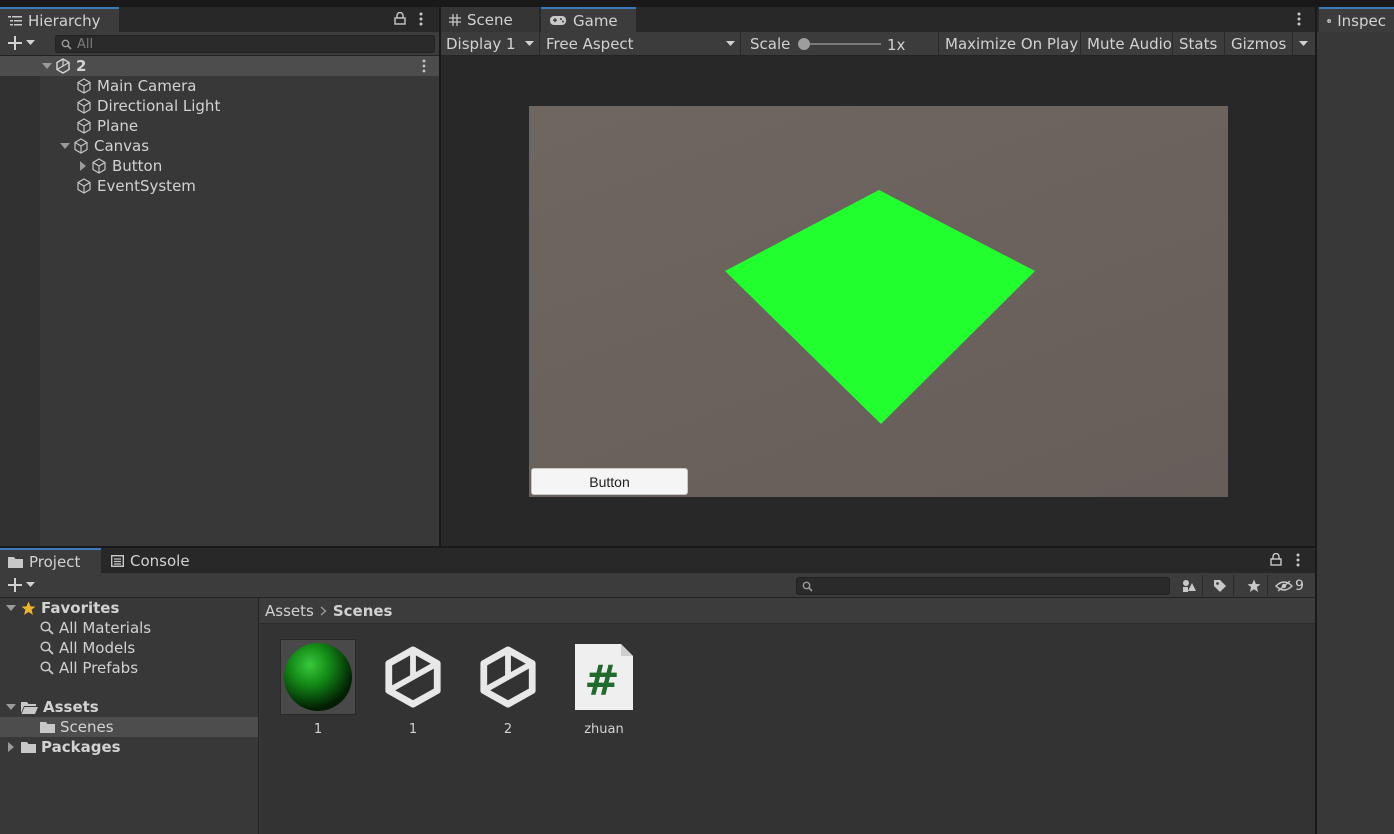 This screenshot has height=834, width=1394. Describe the element at coordinates (1304, 44) in the screenshot. I see `gizmos-dropdown` at that location.